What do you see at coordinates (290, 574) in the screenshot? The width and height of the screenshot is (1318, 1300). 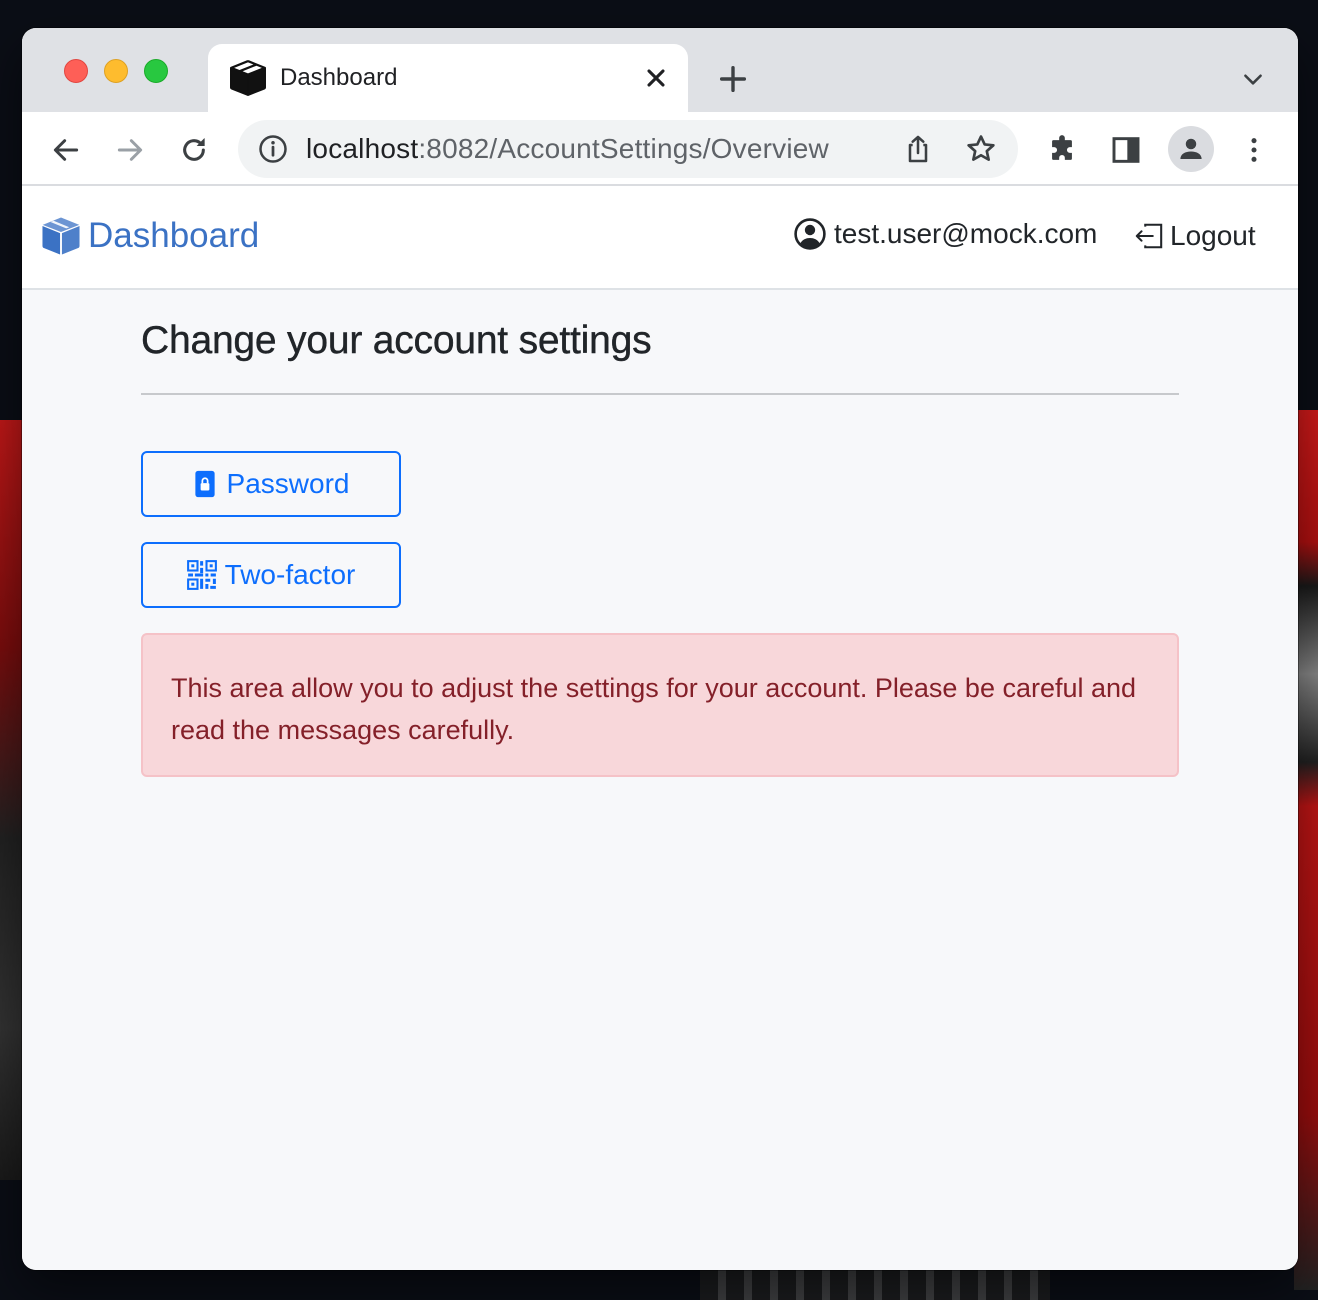 I see `two-factor-button-label: Two-factor` at bounding box center [290, 574].